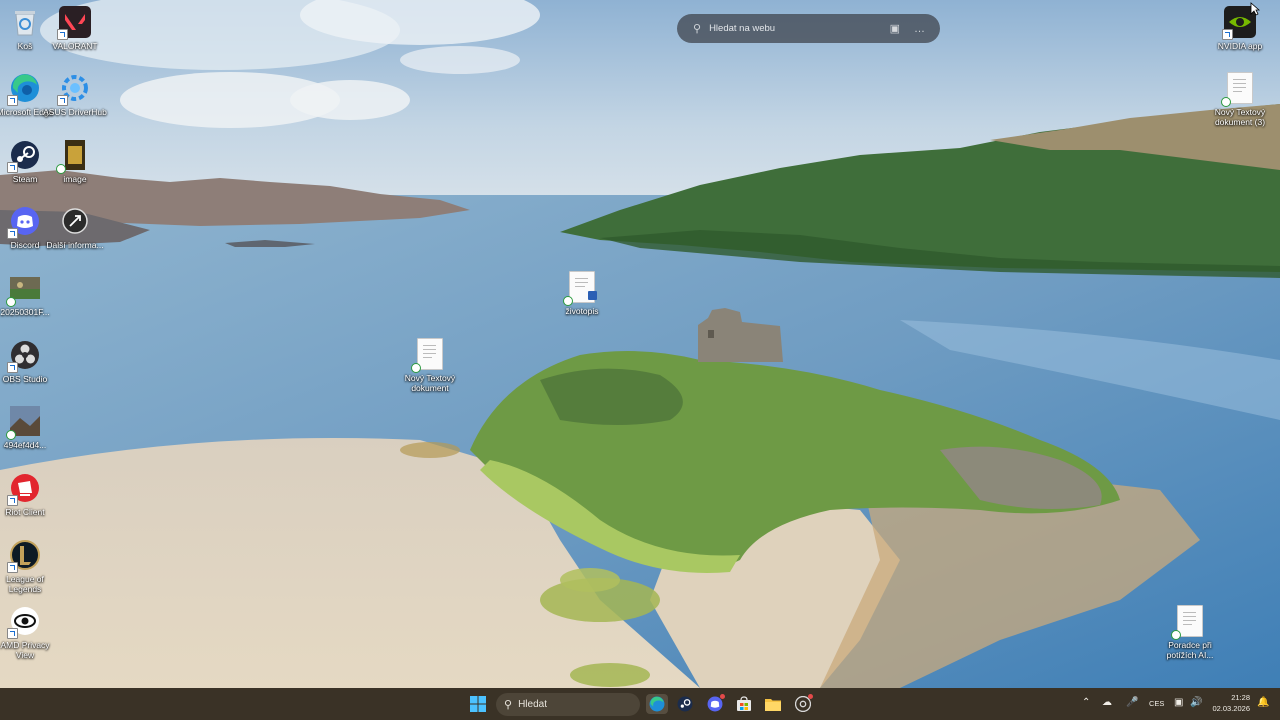 This screenshot has width=1280, height=720. Describe the element at coordinates (24, 622) in the screenshot. I see `amd-privacy-view-icon` at that location.